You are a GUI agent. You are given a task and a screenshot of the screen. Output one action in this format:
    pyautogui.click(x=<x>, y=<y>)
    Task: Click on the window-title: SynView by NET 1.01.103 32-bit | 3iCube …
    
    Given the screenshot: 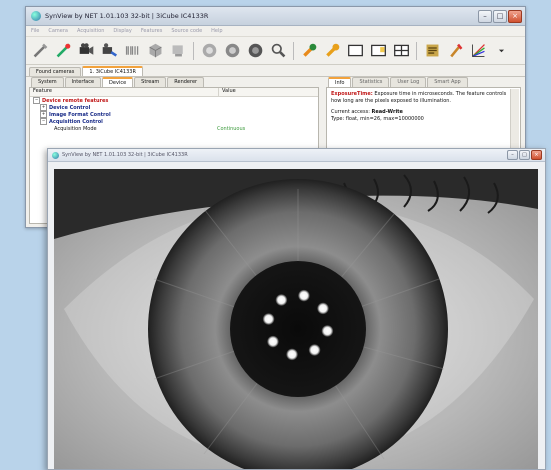 What is the action you would take?
    pyautogui.click(x=127, y=16)
    